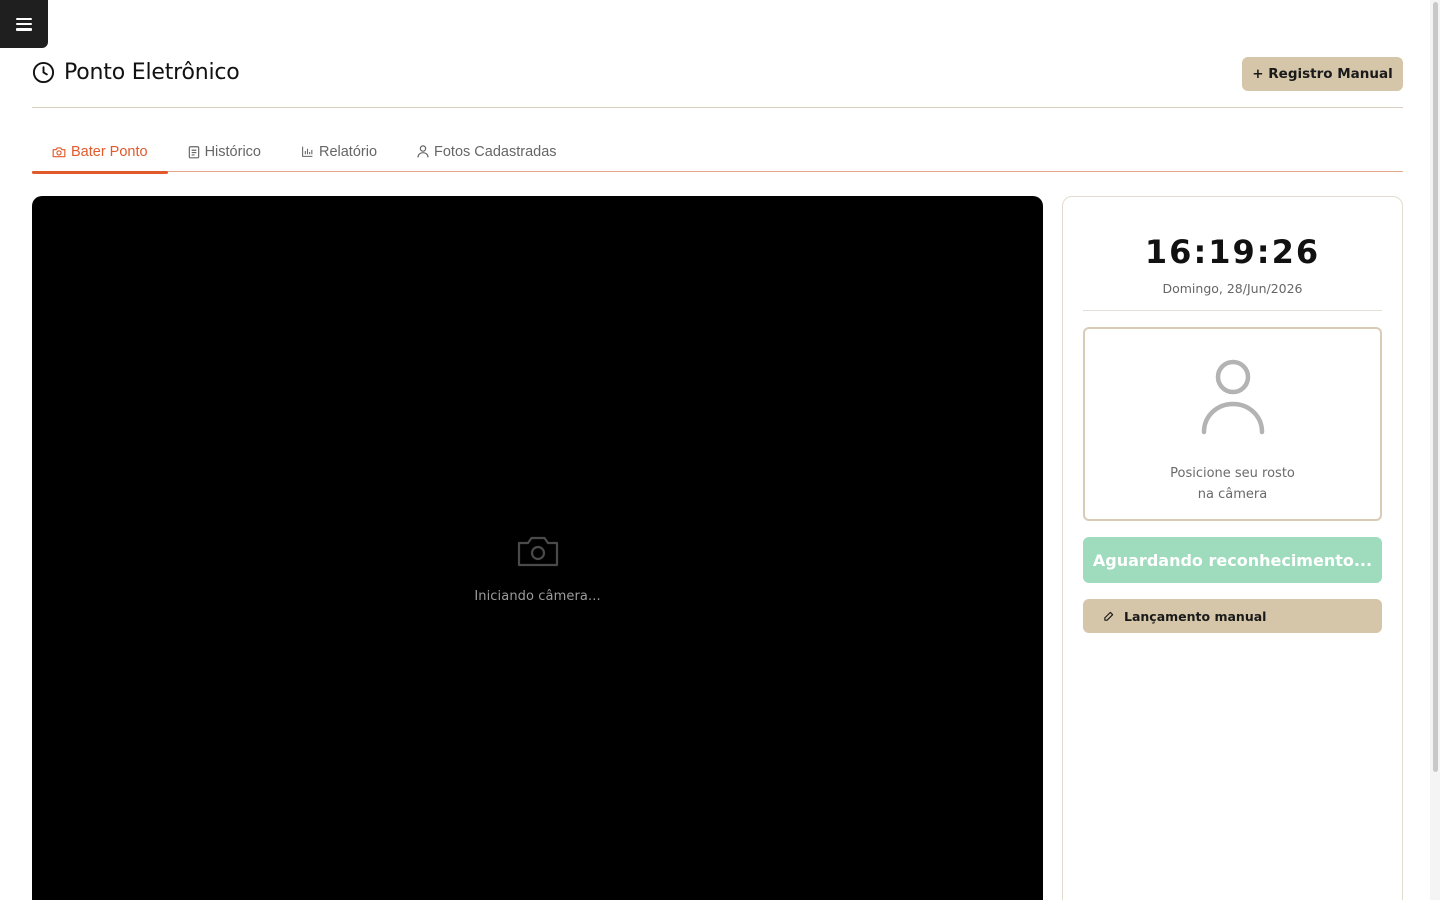 This screenshot has height=900, width=1440. What do you see at coordinates (1232, 252) in the screenshot?
I see `current-time: 16:19:26` at bounding box center [1232, 252].